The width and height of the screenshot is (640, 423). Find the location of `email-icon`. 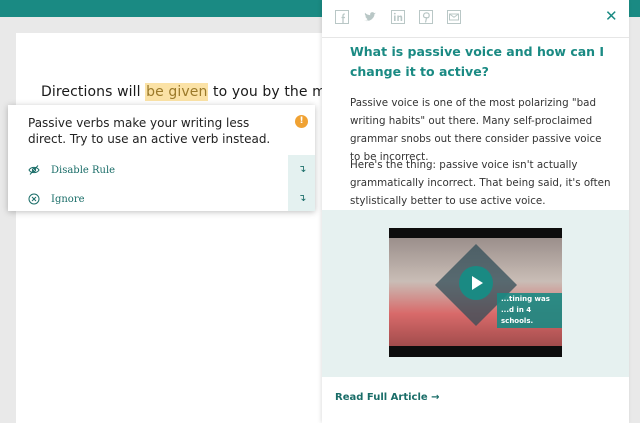

email-icon is located at coordinates (454, 17).